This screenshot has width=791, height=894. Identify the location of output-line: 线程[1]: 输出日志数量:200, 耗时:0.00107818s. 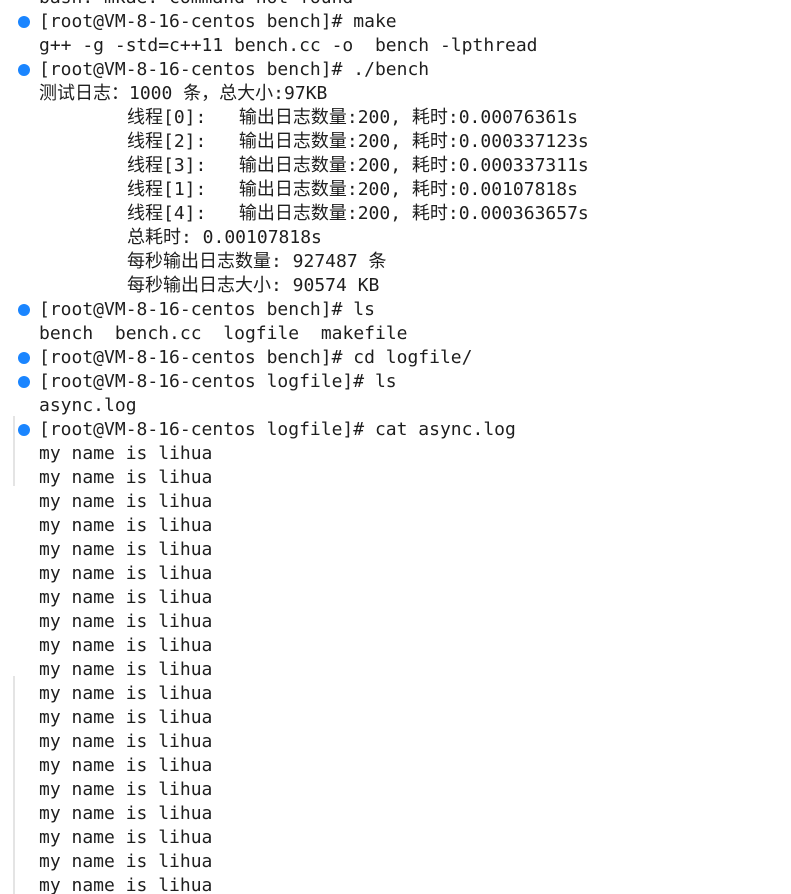
(395, 190).